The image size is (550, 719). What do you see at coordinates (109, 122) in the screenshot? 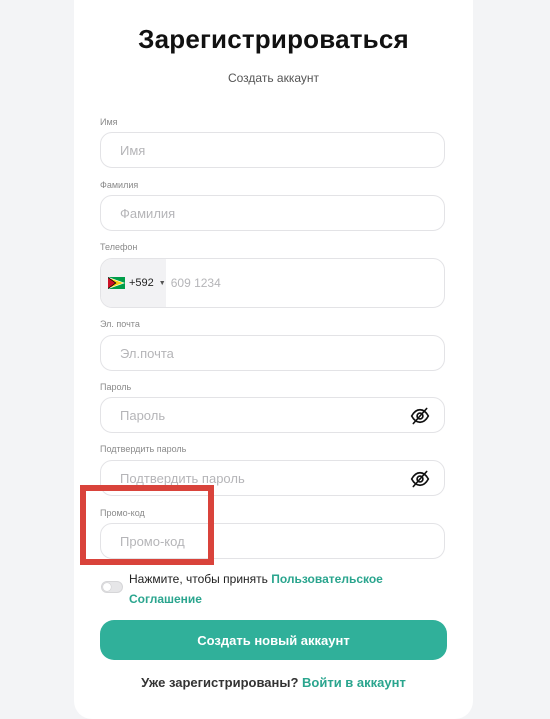
I see `first-name-label: Имя` at bounding box center [109, 122].